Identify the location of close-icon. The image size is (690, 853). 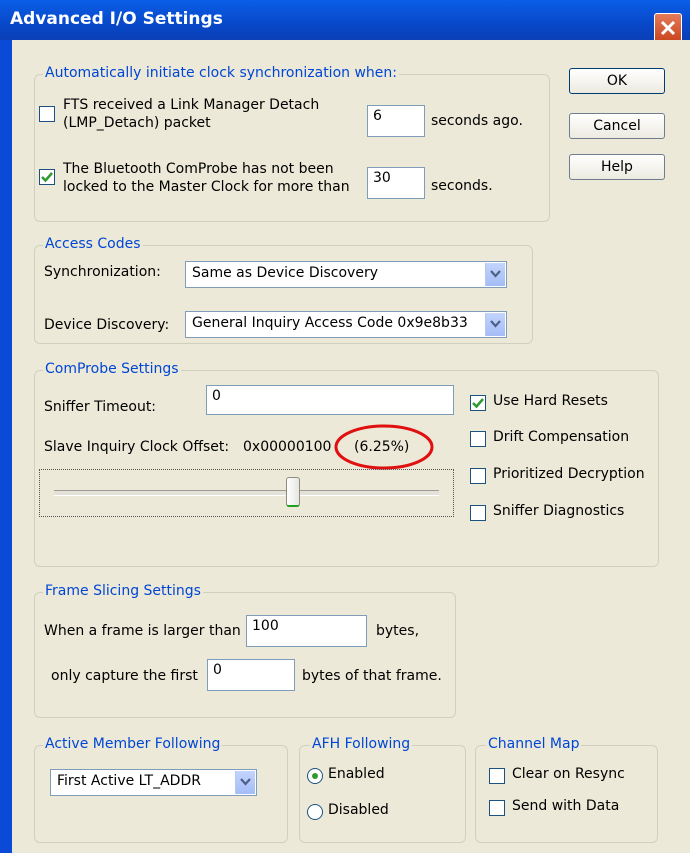
(668, 28).